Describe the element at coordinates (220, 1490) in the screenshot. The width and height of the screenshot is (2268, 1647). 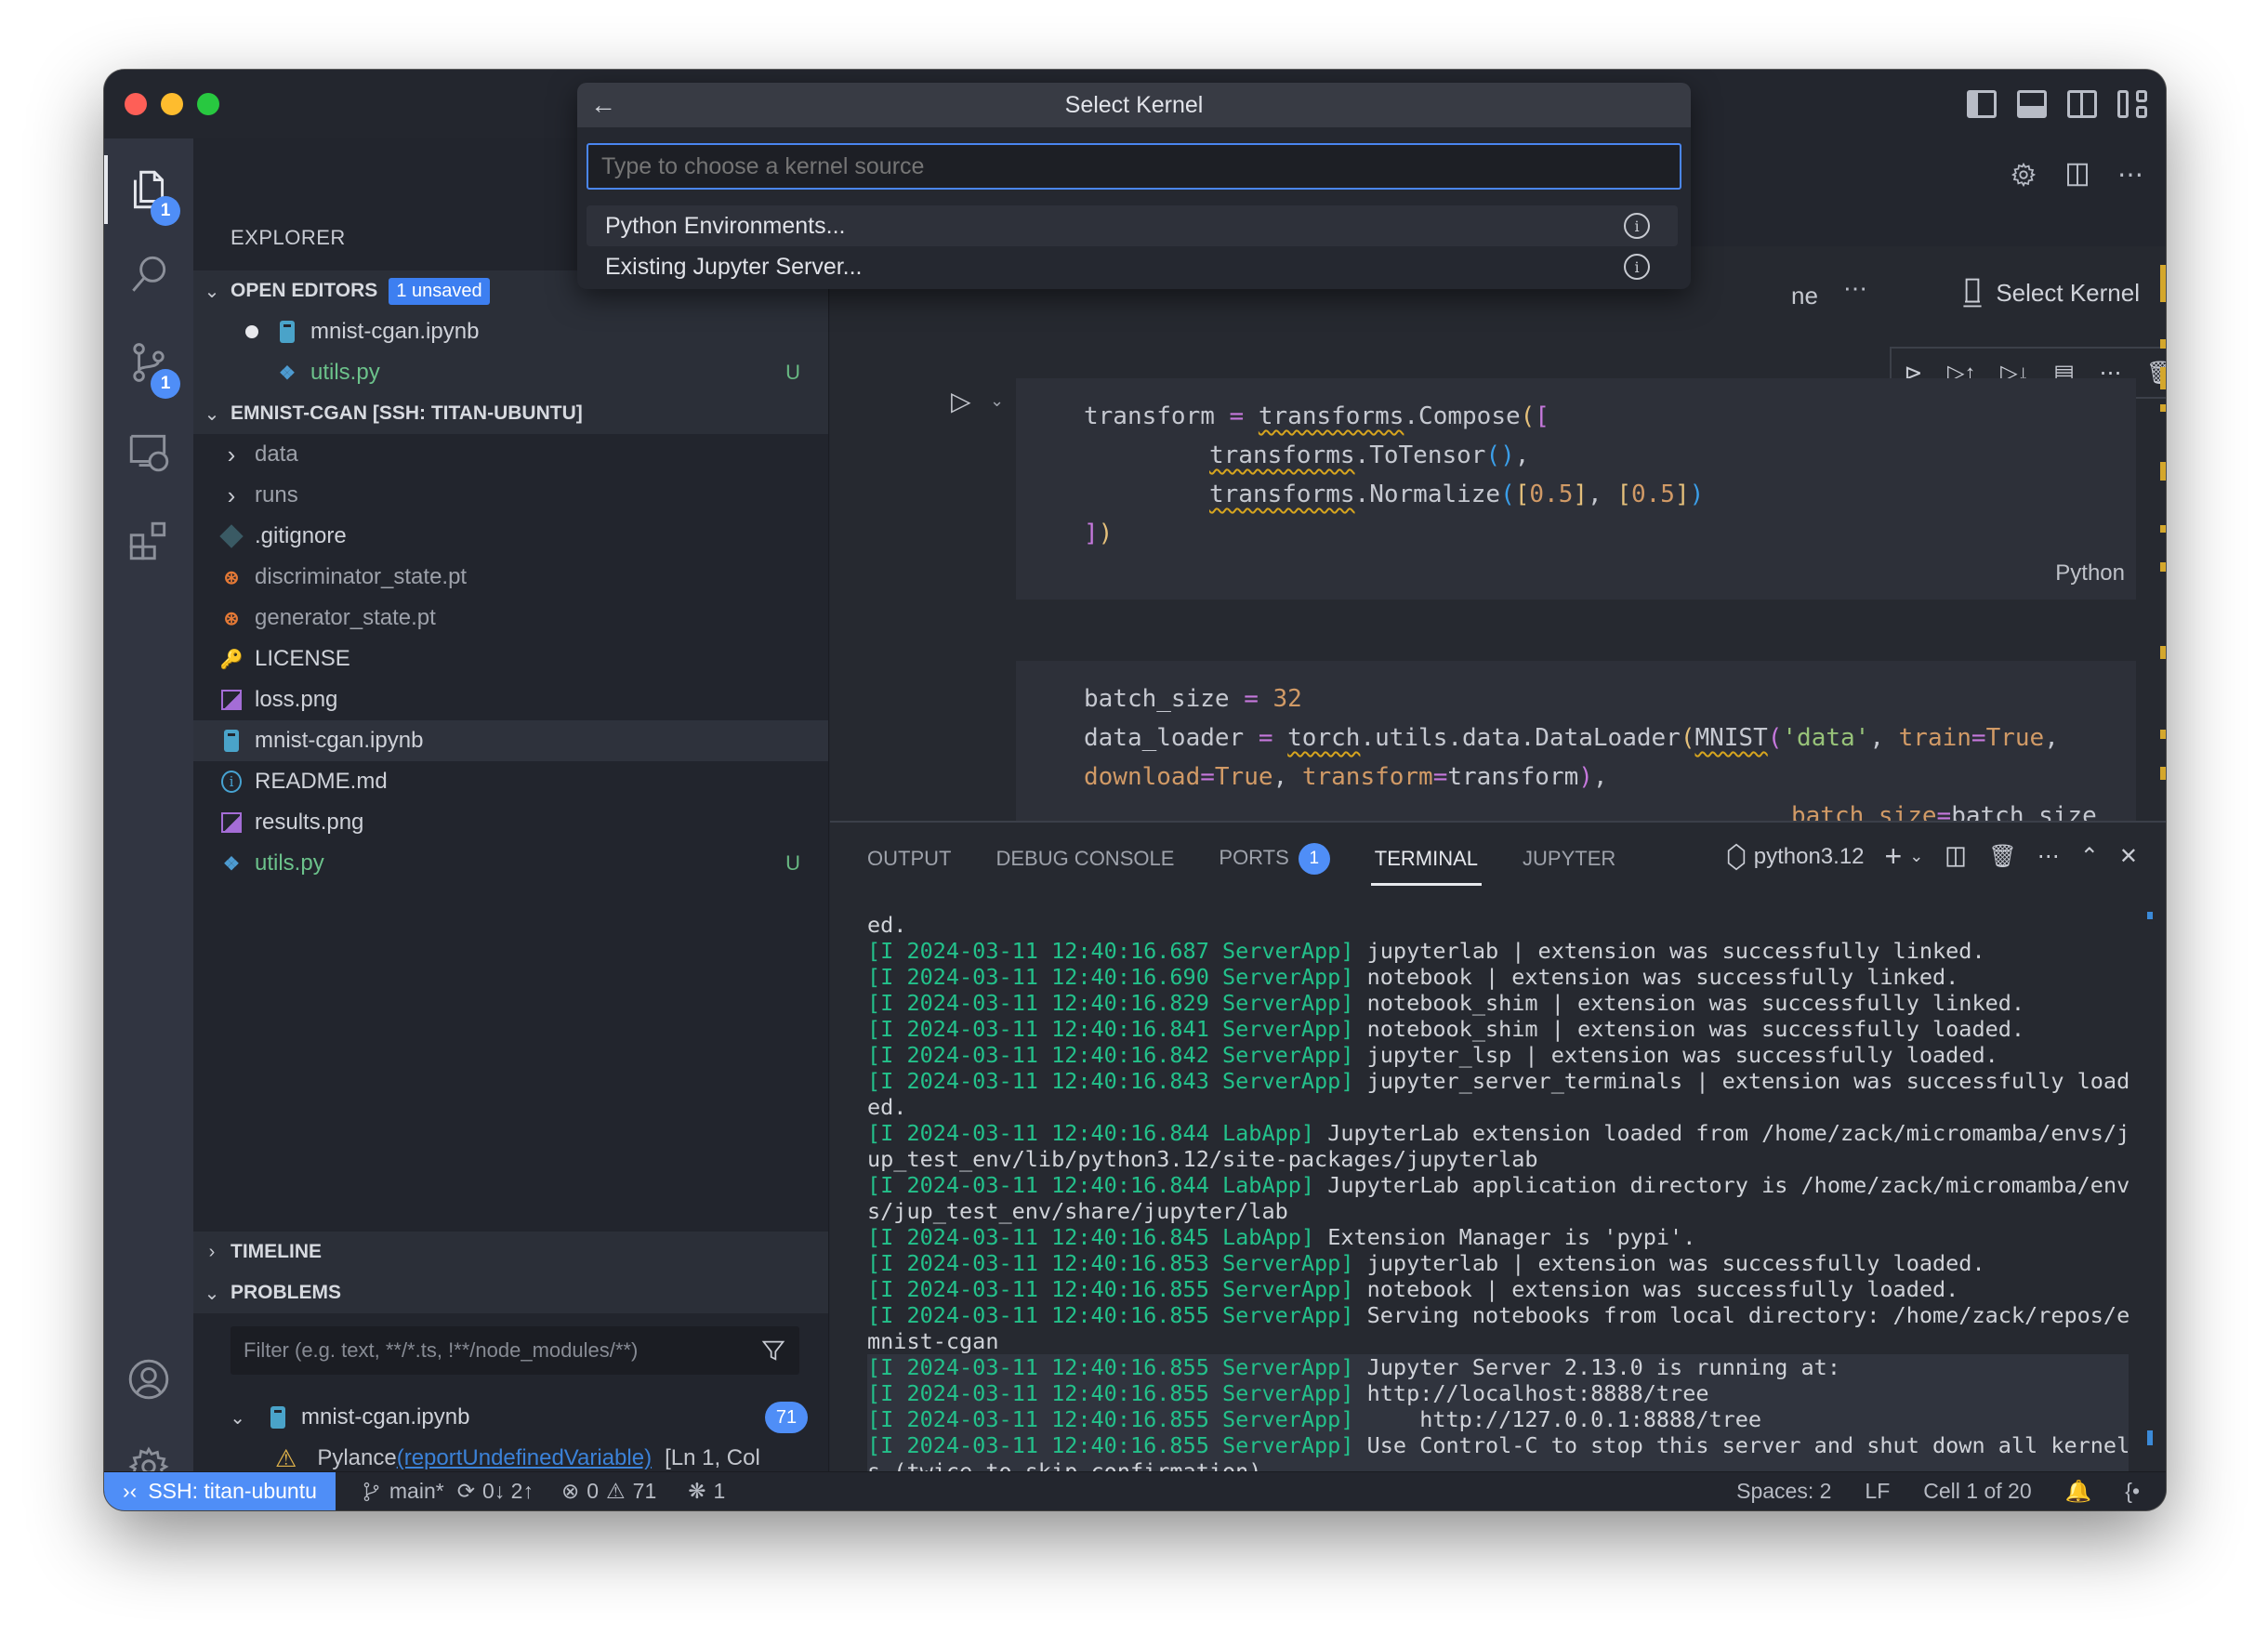
I see `remote-indicator: ›‹ SSH: titan-ubuntu` at that location.